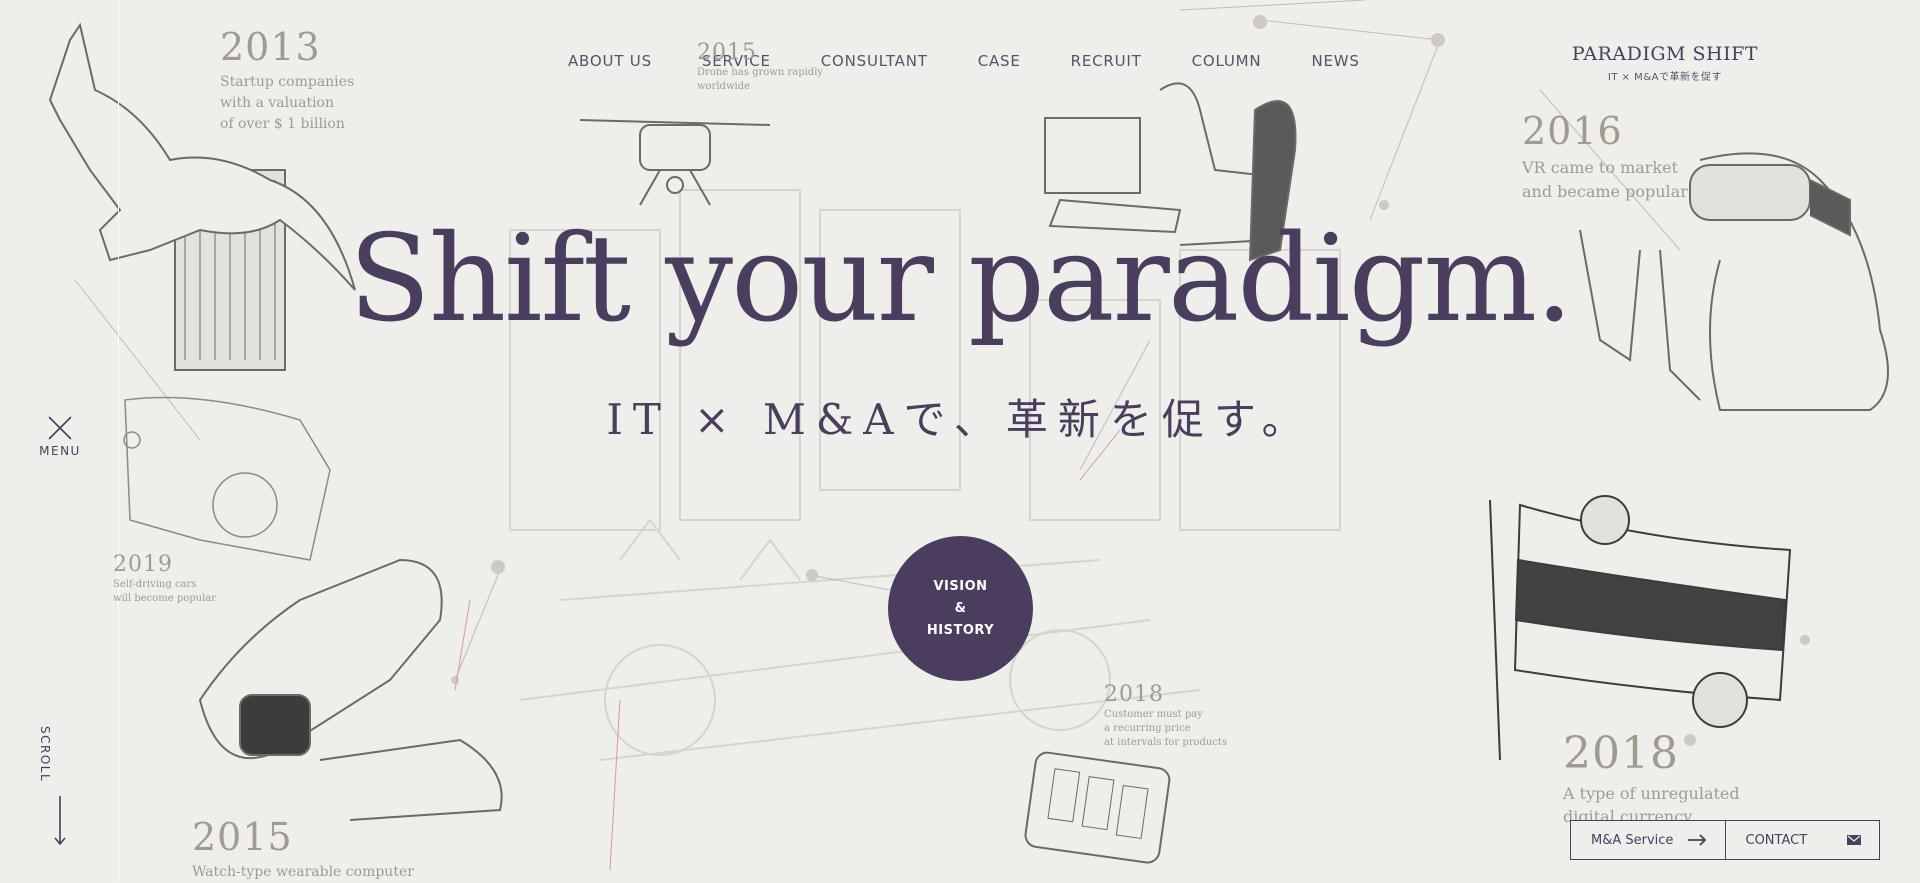 The image size is (1920, 883). I want to click on logo-subtitle: IT × M&Aで革新を促す, so click(1664, 77).